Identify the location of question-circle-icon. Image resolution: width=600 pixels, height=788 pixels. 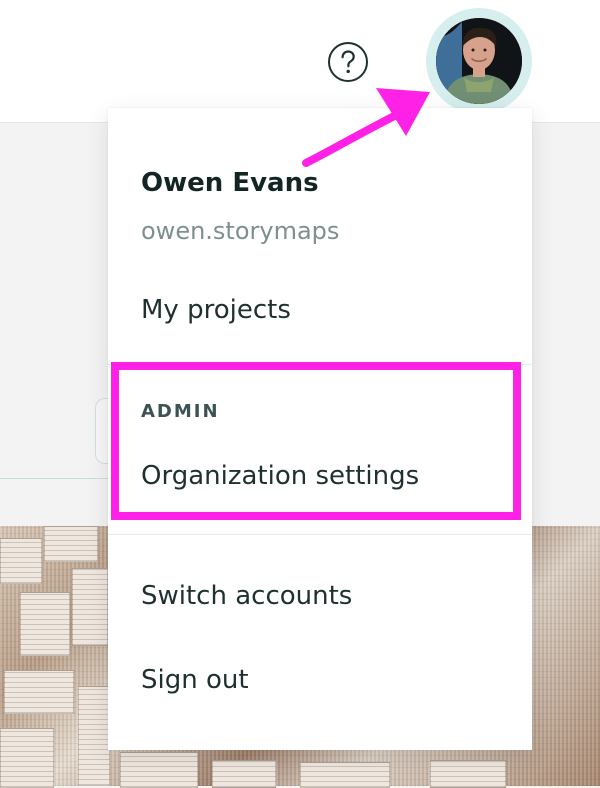
(348, 62).